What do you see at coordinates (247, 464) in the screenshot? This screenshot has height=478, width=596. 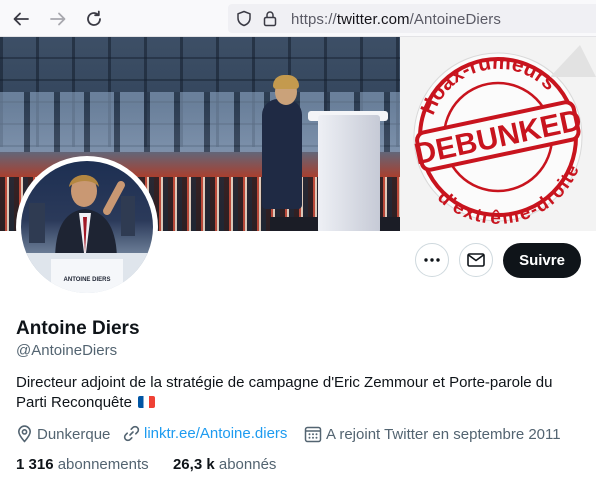 I see `followers-label: abonnés` at bounding box center [247, 464].